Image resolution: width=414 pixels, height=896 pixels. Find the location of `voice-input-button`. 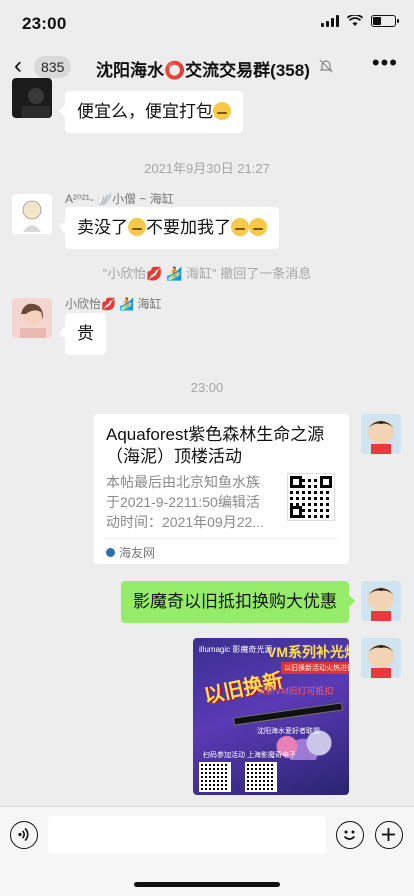

voice-input-button is located at coordinates (24, 835).